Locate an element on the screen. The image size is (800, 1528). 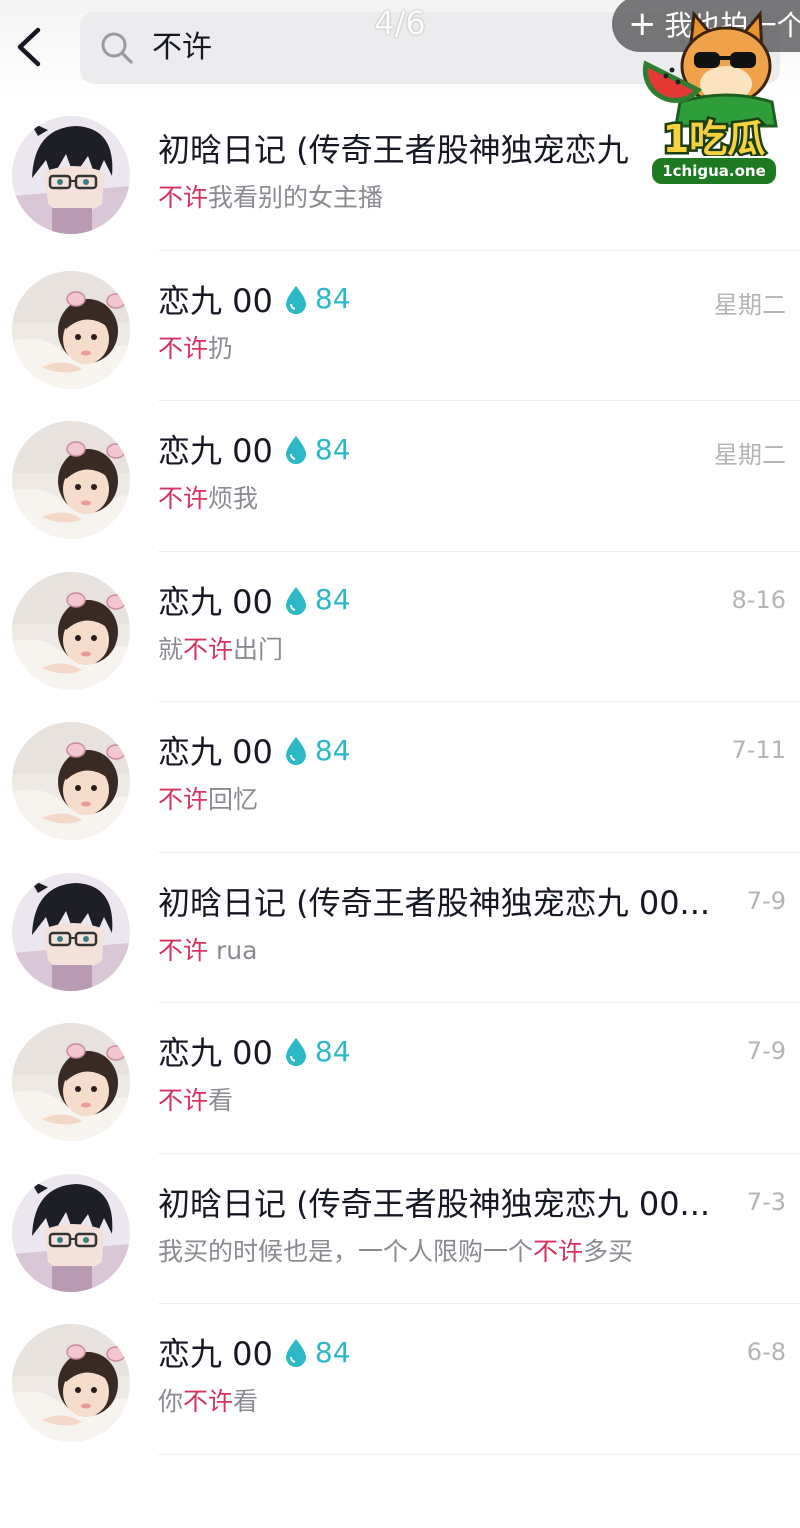
preview-text: 扔 is located at coordinates (221, 348).